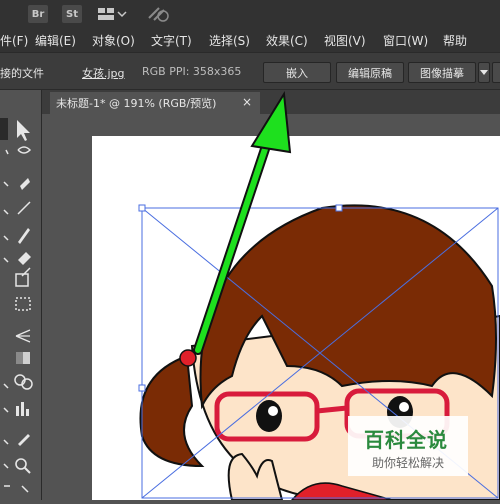 The height and width of the screenshot is (504, 500). I want to click on embed-button: 嵌入, so click(297, 72).